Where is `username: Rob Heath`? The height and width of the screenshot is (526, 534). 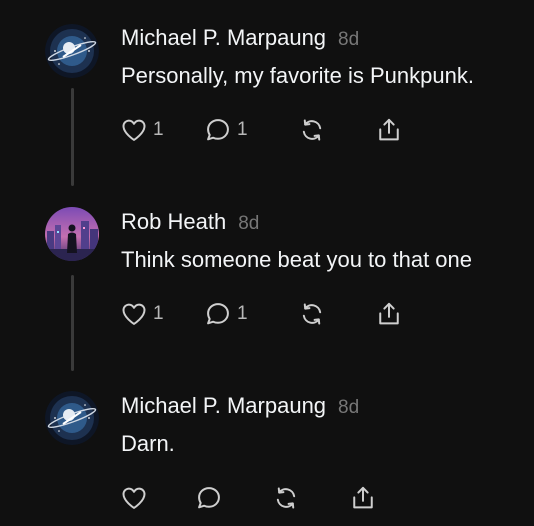
username: Rob Heath is located at coordinates (173, 221).